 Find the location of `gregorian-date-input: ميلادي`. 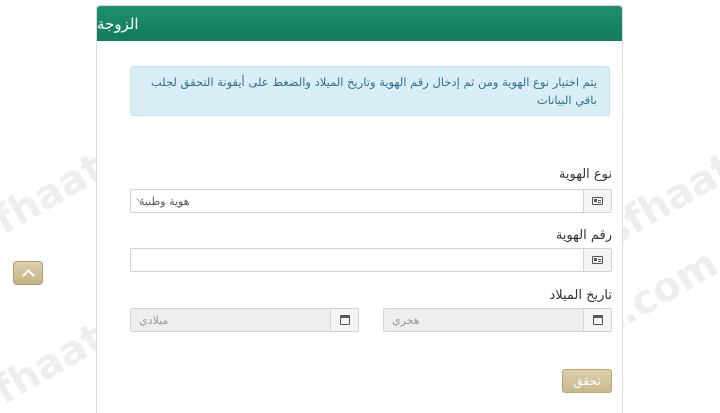

gregorian-date-input: ميلادي is located at coordinates (244, 320).